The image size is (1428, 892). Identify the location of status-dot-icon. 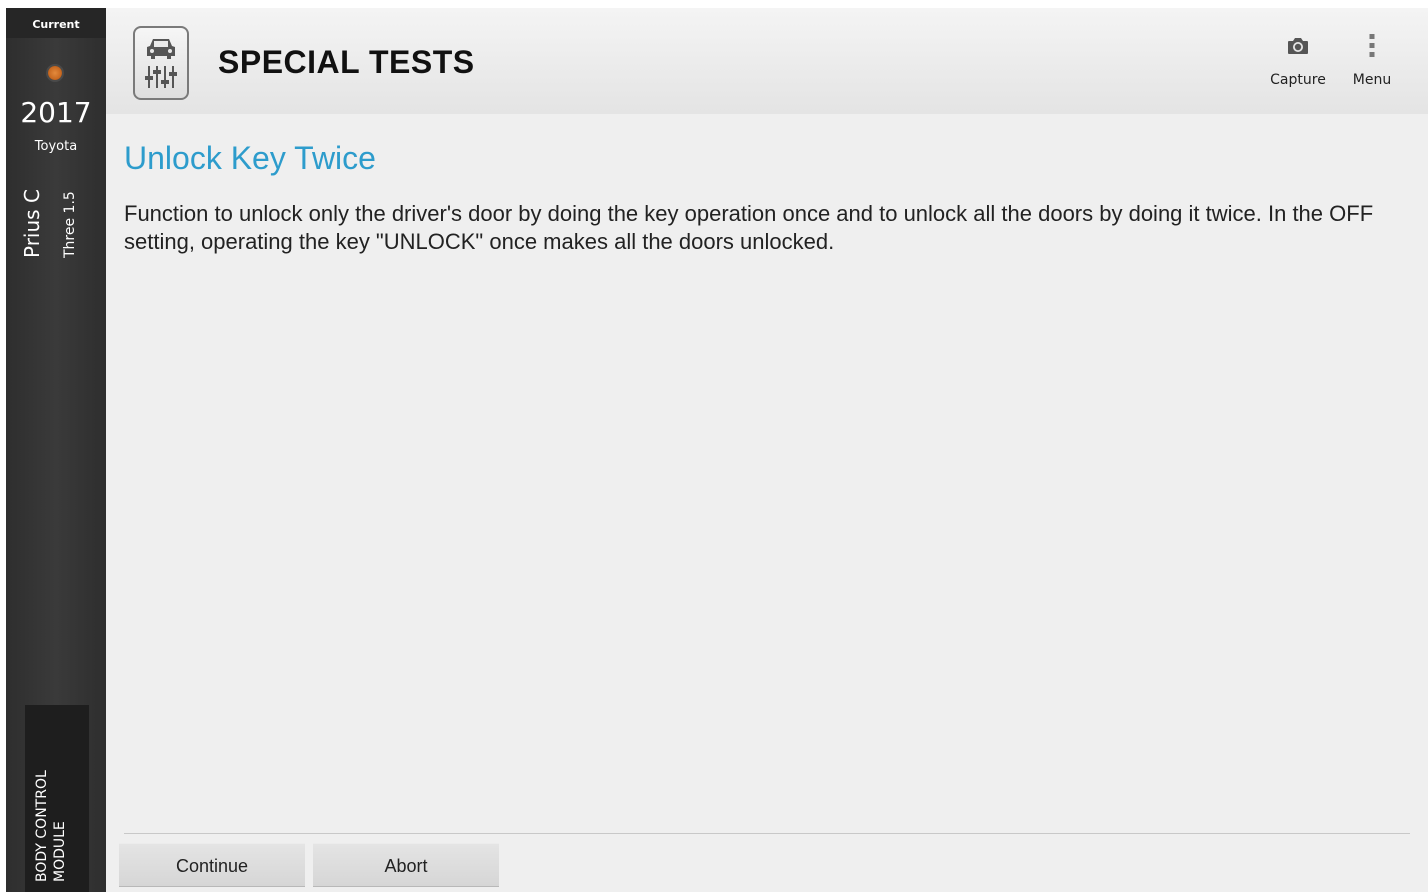
(55, 73).